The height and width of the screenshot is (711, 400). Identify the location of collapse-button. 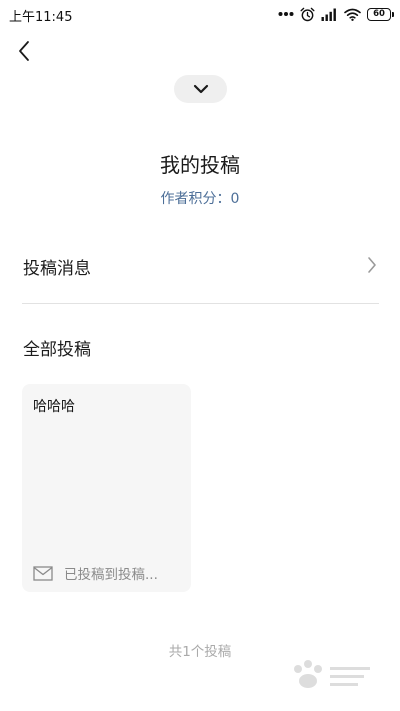
(200, 89).